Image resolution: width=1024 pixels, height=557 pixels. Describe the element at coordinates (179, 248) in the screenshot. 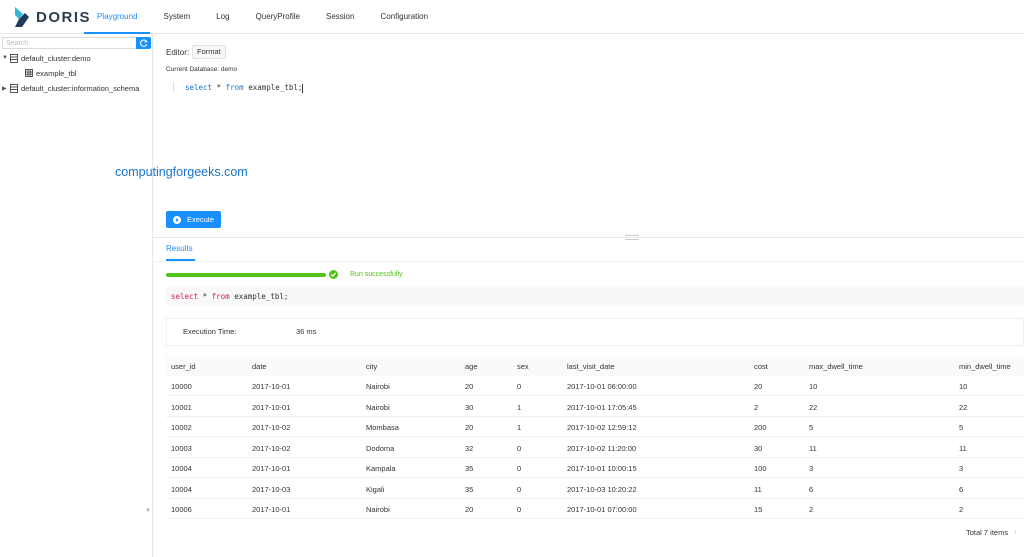

I see `tab-results: Results` at that location.